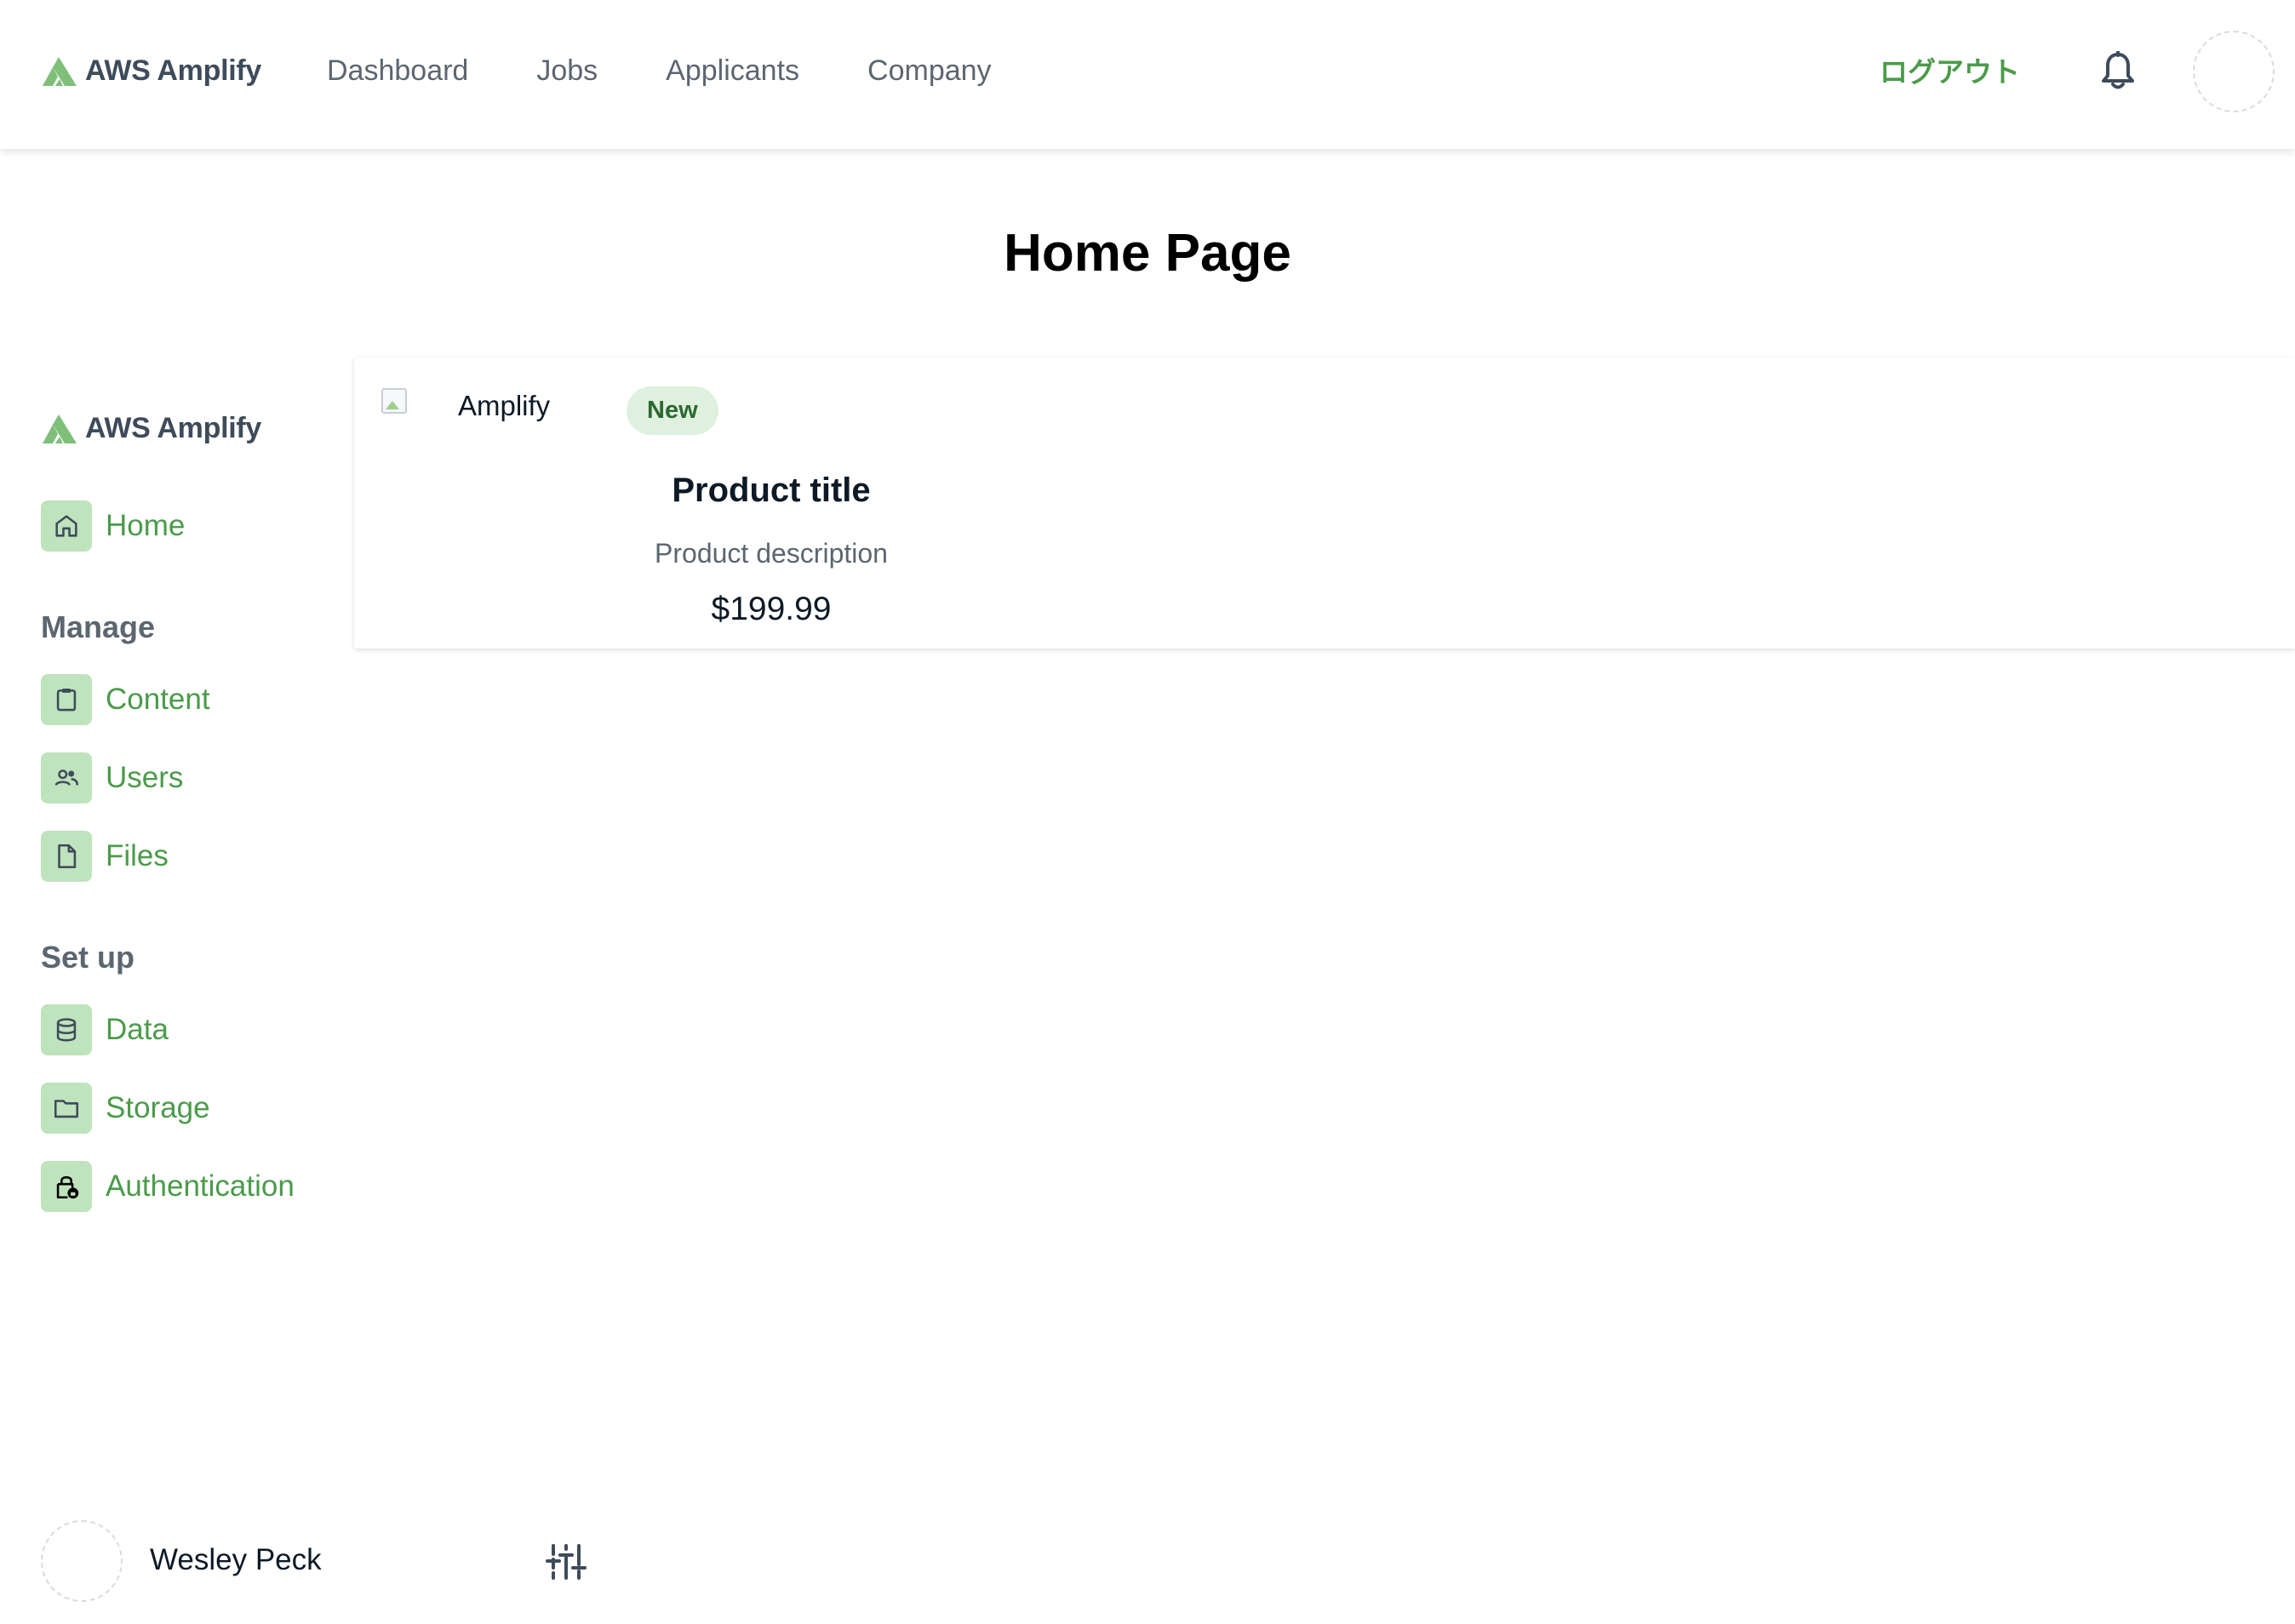 This screenshot has height=1624, width=2295. Describe the element at coordinates (397, 71) in the screenshot. I see `nav-link-dashboard: Dashboard` at that location.